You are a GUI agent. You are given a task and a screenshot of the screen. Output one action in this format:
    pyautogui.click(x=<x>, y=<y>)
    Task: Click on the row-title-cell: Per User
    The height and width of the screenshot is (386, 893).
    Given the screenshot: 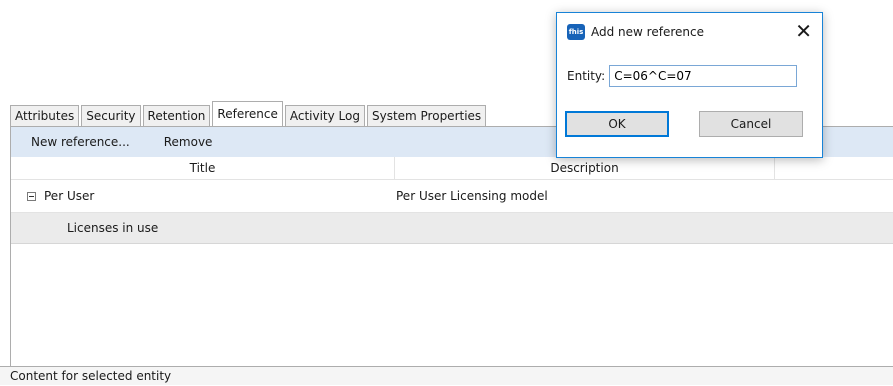 What is the action you would take?
    pyautogui.click(x=202, y=196)
    